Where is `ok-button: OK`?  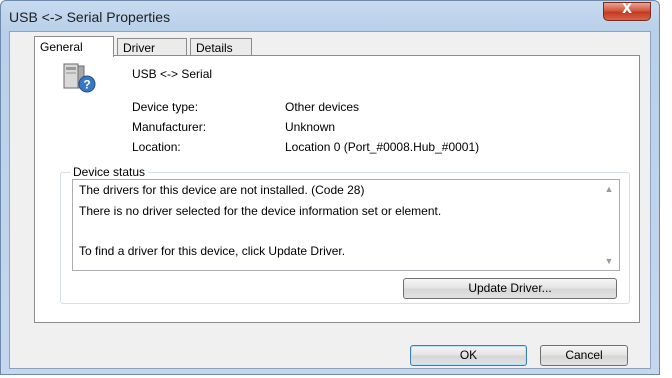 ok-button: OK is located at coordinates (468, 355).